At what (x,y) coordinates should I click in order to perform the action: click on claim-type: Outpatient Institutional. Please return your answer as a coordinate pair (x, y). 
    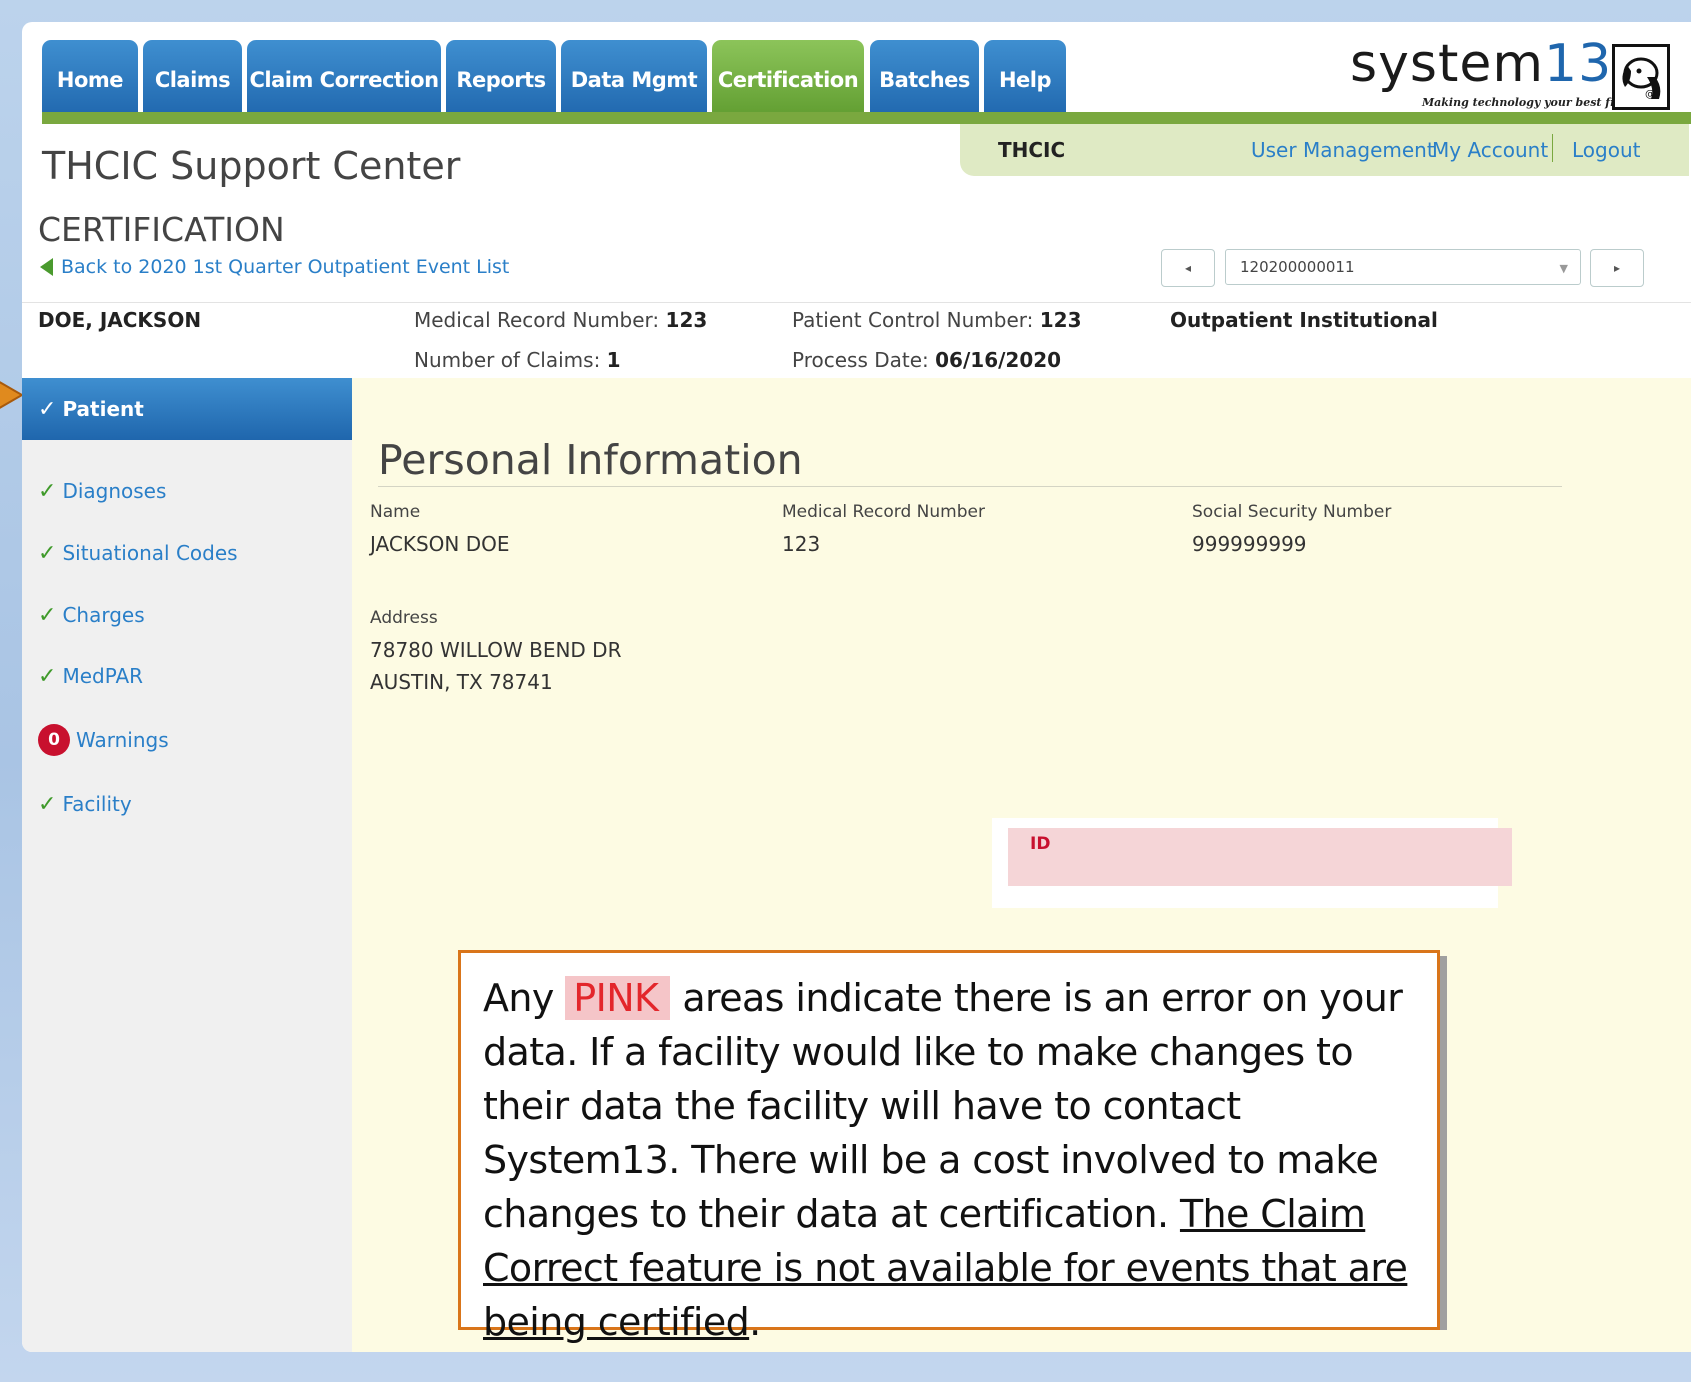
    Looking at the image, I should click on (1304, 320).